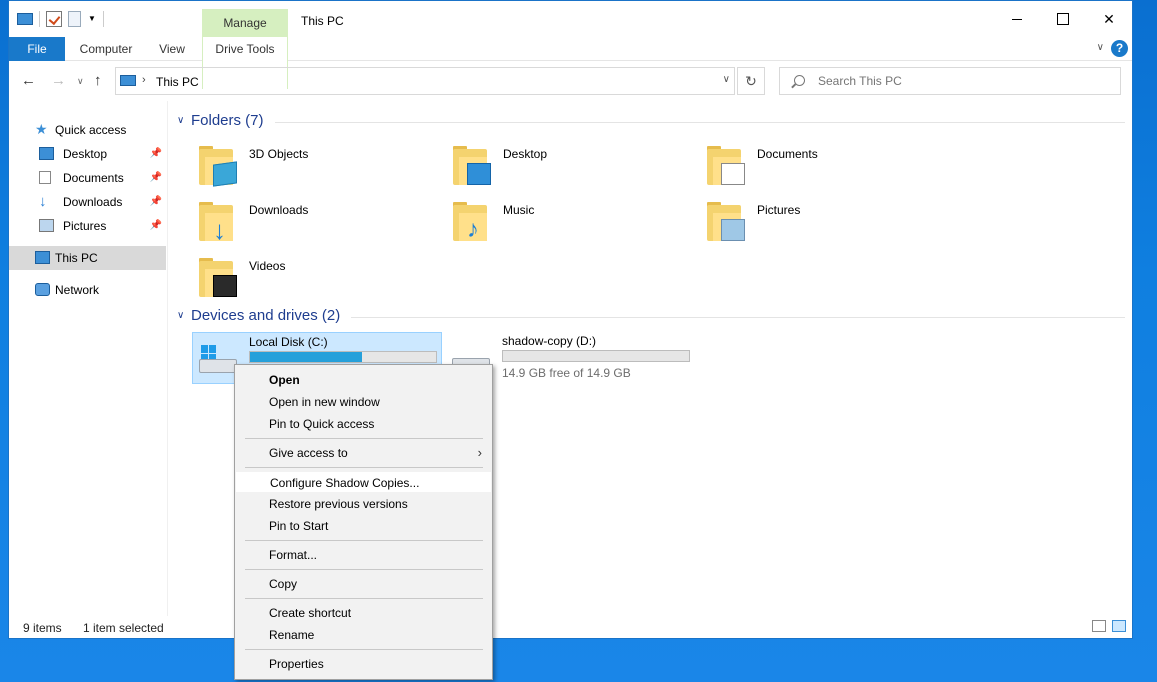 This screenshot has height=682, width=1157. I want to click on pane-splitter, so click(167, 358).